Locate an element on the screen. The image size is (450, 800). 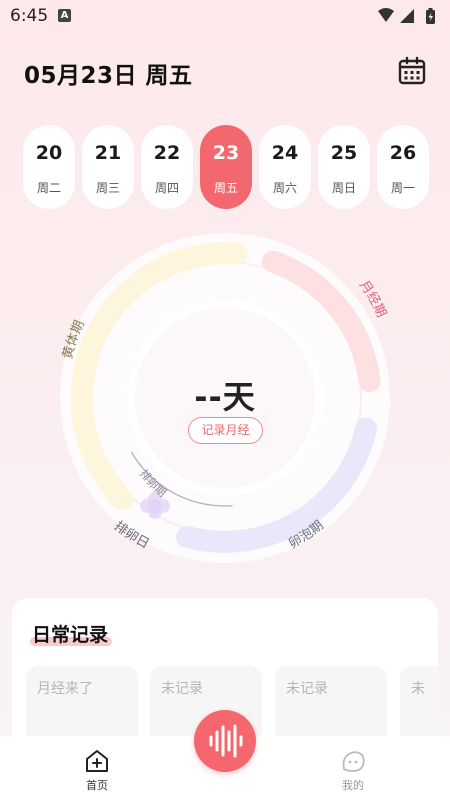
day-number: 21 is located at coordinates (108, 153).